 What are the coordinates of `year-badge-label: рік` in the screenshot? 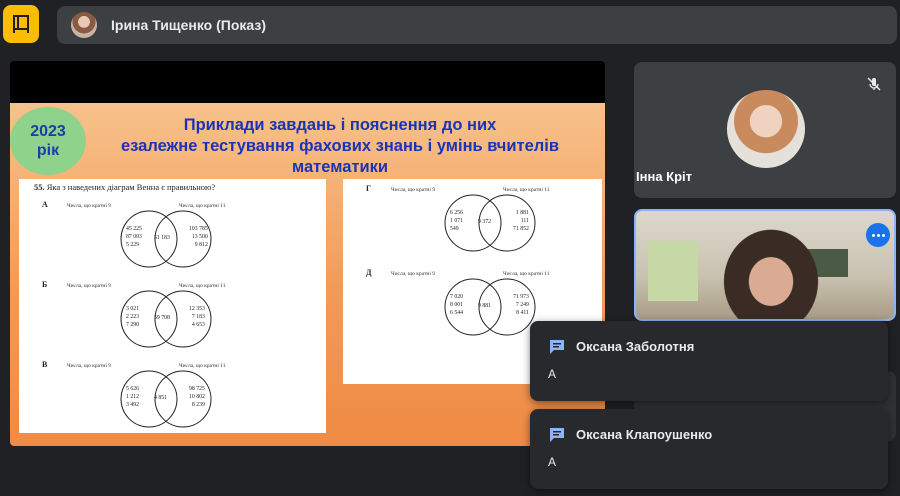 It's located at (48, 150).